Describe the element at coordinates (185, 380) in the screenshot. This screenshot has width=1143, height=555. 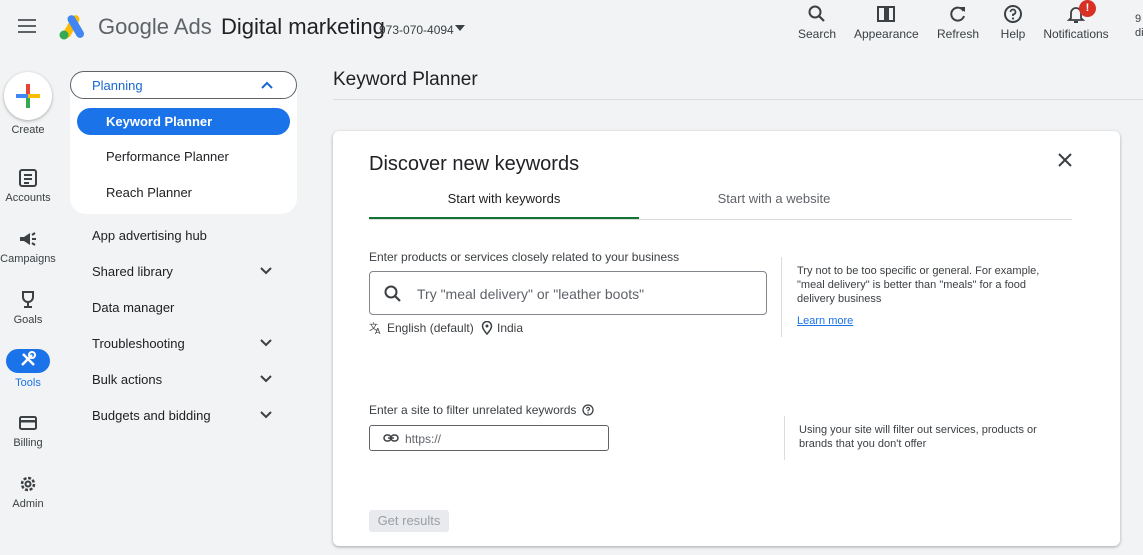
I see `nav-bulk-actions: Bulk actions` at that location.